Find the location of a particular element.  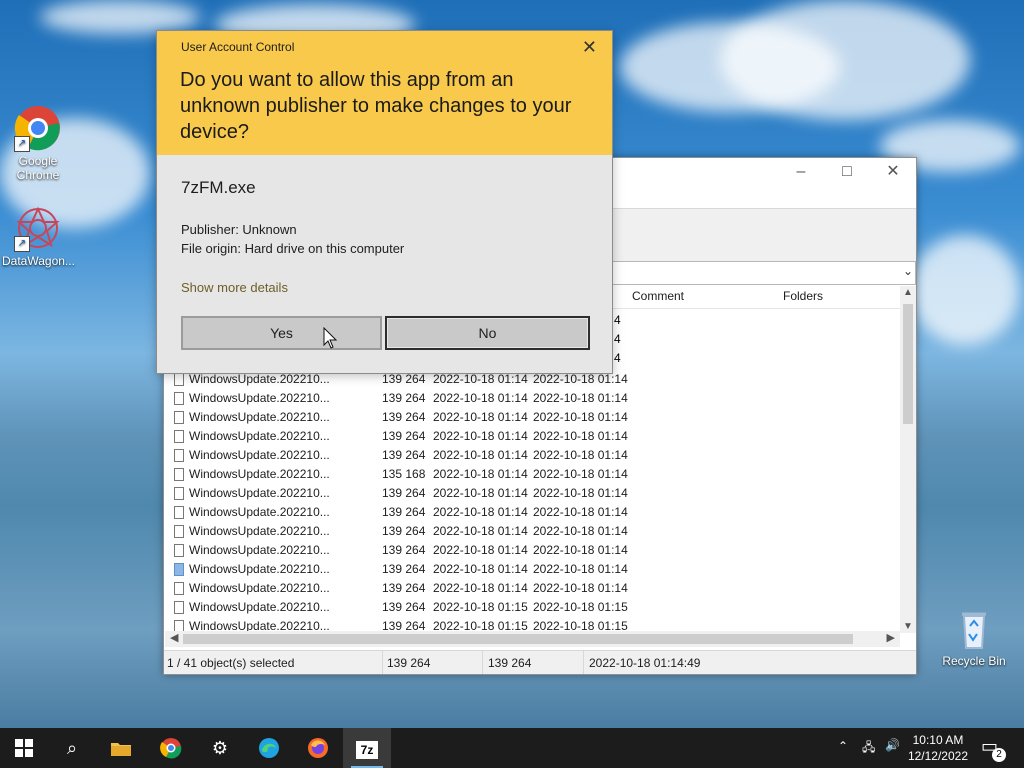

chrome-icon is located at coordinates (171, 748).